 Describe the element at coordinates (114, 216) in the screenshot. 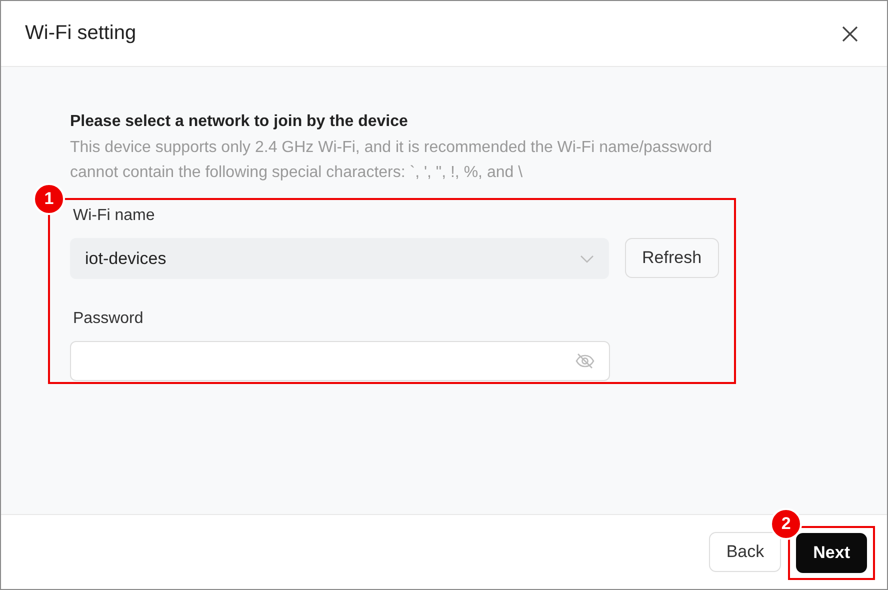

I see `field-label: Wi-Fi name` at that location.